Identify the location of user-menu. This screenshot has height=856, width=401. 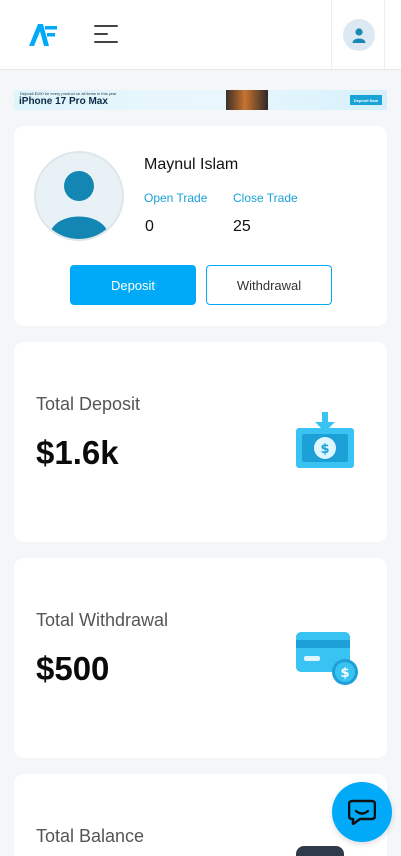
(358, 35).